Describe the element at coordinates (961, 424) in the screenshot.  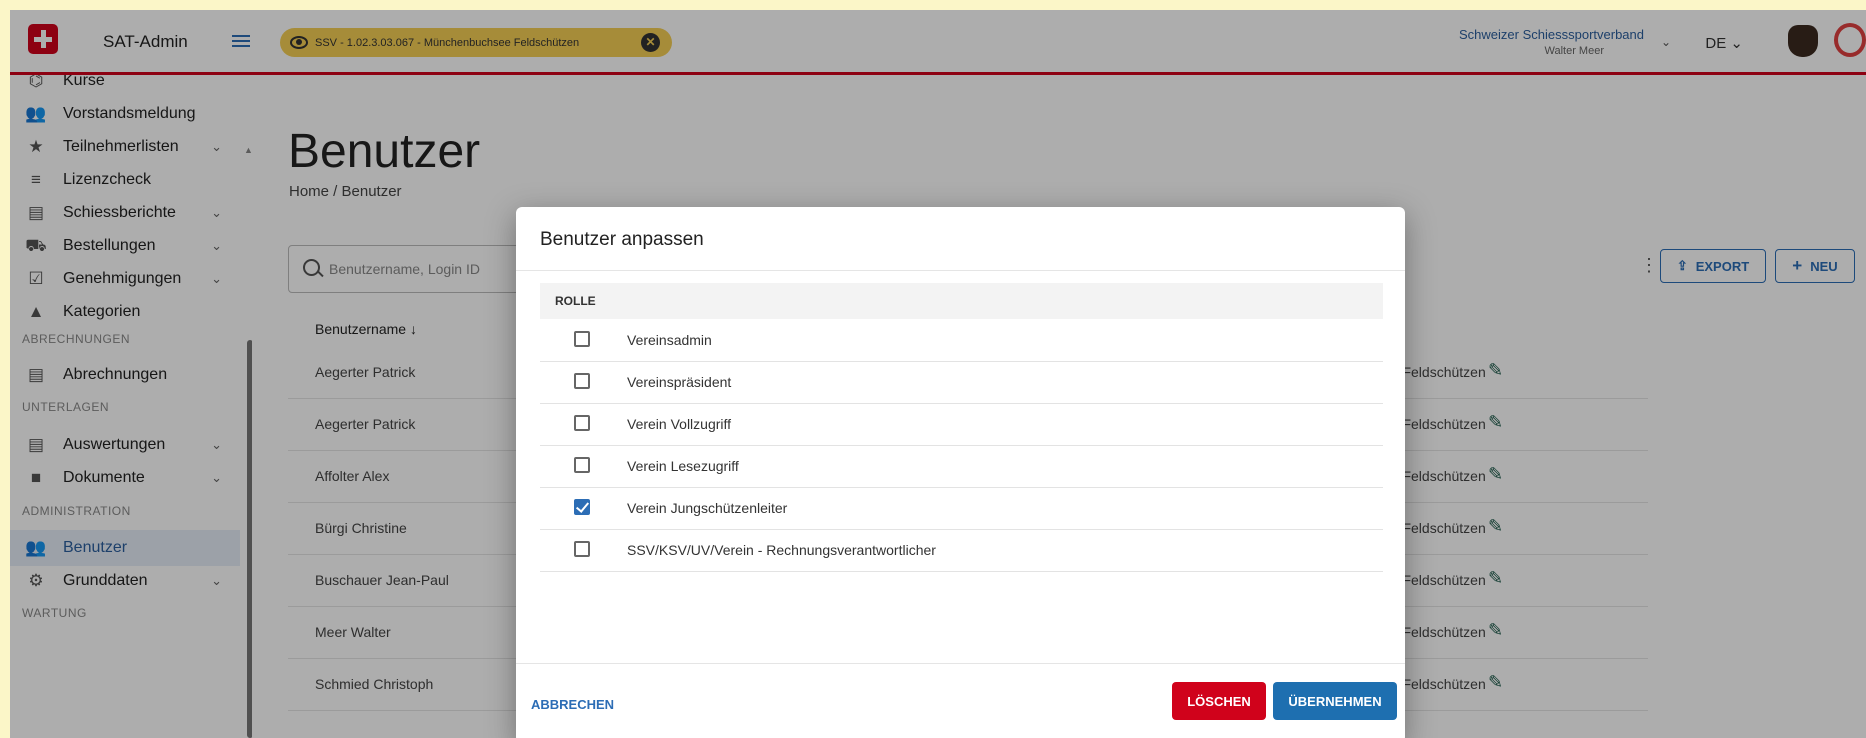
I see `role-row-verein-vollzugriff: Verein Vollzugriff` at that location.